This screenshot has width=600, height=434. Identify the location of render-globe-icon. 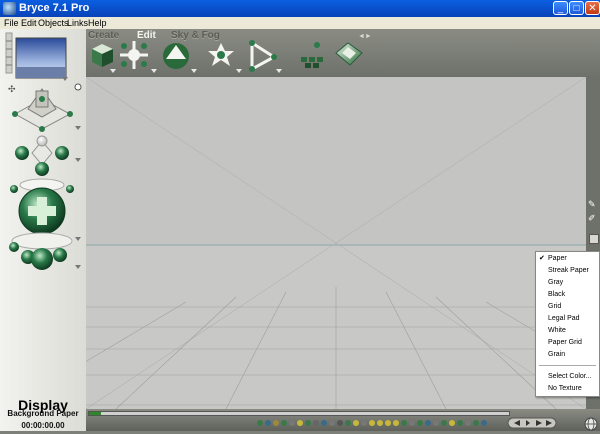
(591, 424).